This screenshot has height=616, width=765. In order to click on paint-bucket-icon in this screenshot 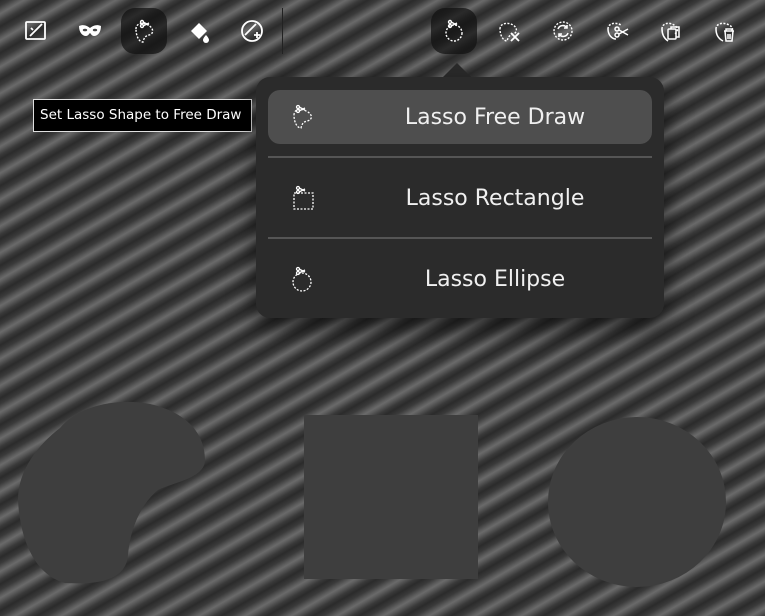, I will do `click(200, 33)`.